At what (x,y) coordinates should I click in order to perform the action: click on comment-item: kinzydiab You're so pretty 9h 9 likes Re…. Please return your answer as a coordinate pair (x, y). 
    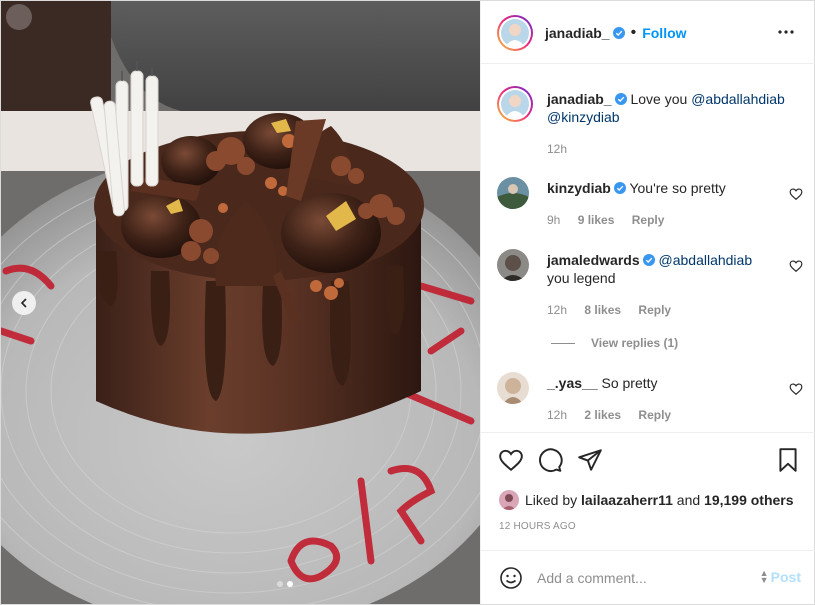
    Looking at the image, I should click on (650, 203).